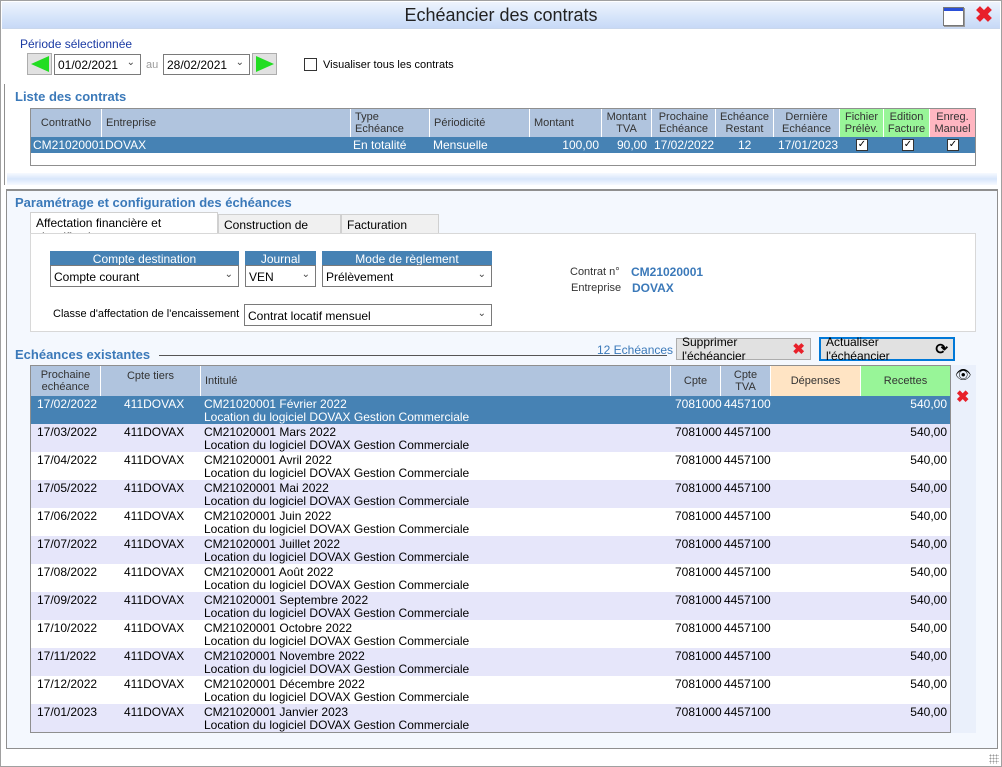 Image resolution: width=1002 pixels, height=767 pixels. What do you see at coordinates (266, 488) in the screenshot?
I see `echeance-intitule: CM21020001 Mai 2022` at bounding box center [266, 488].